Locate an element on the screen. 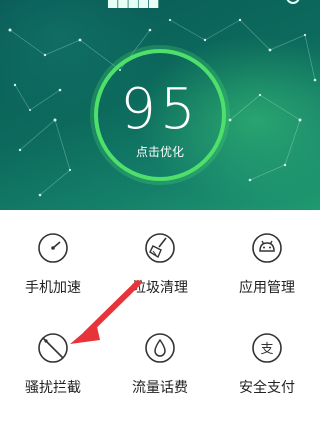  pay-icon: 支 is located at coordinates (267, 348).